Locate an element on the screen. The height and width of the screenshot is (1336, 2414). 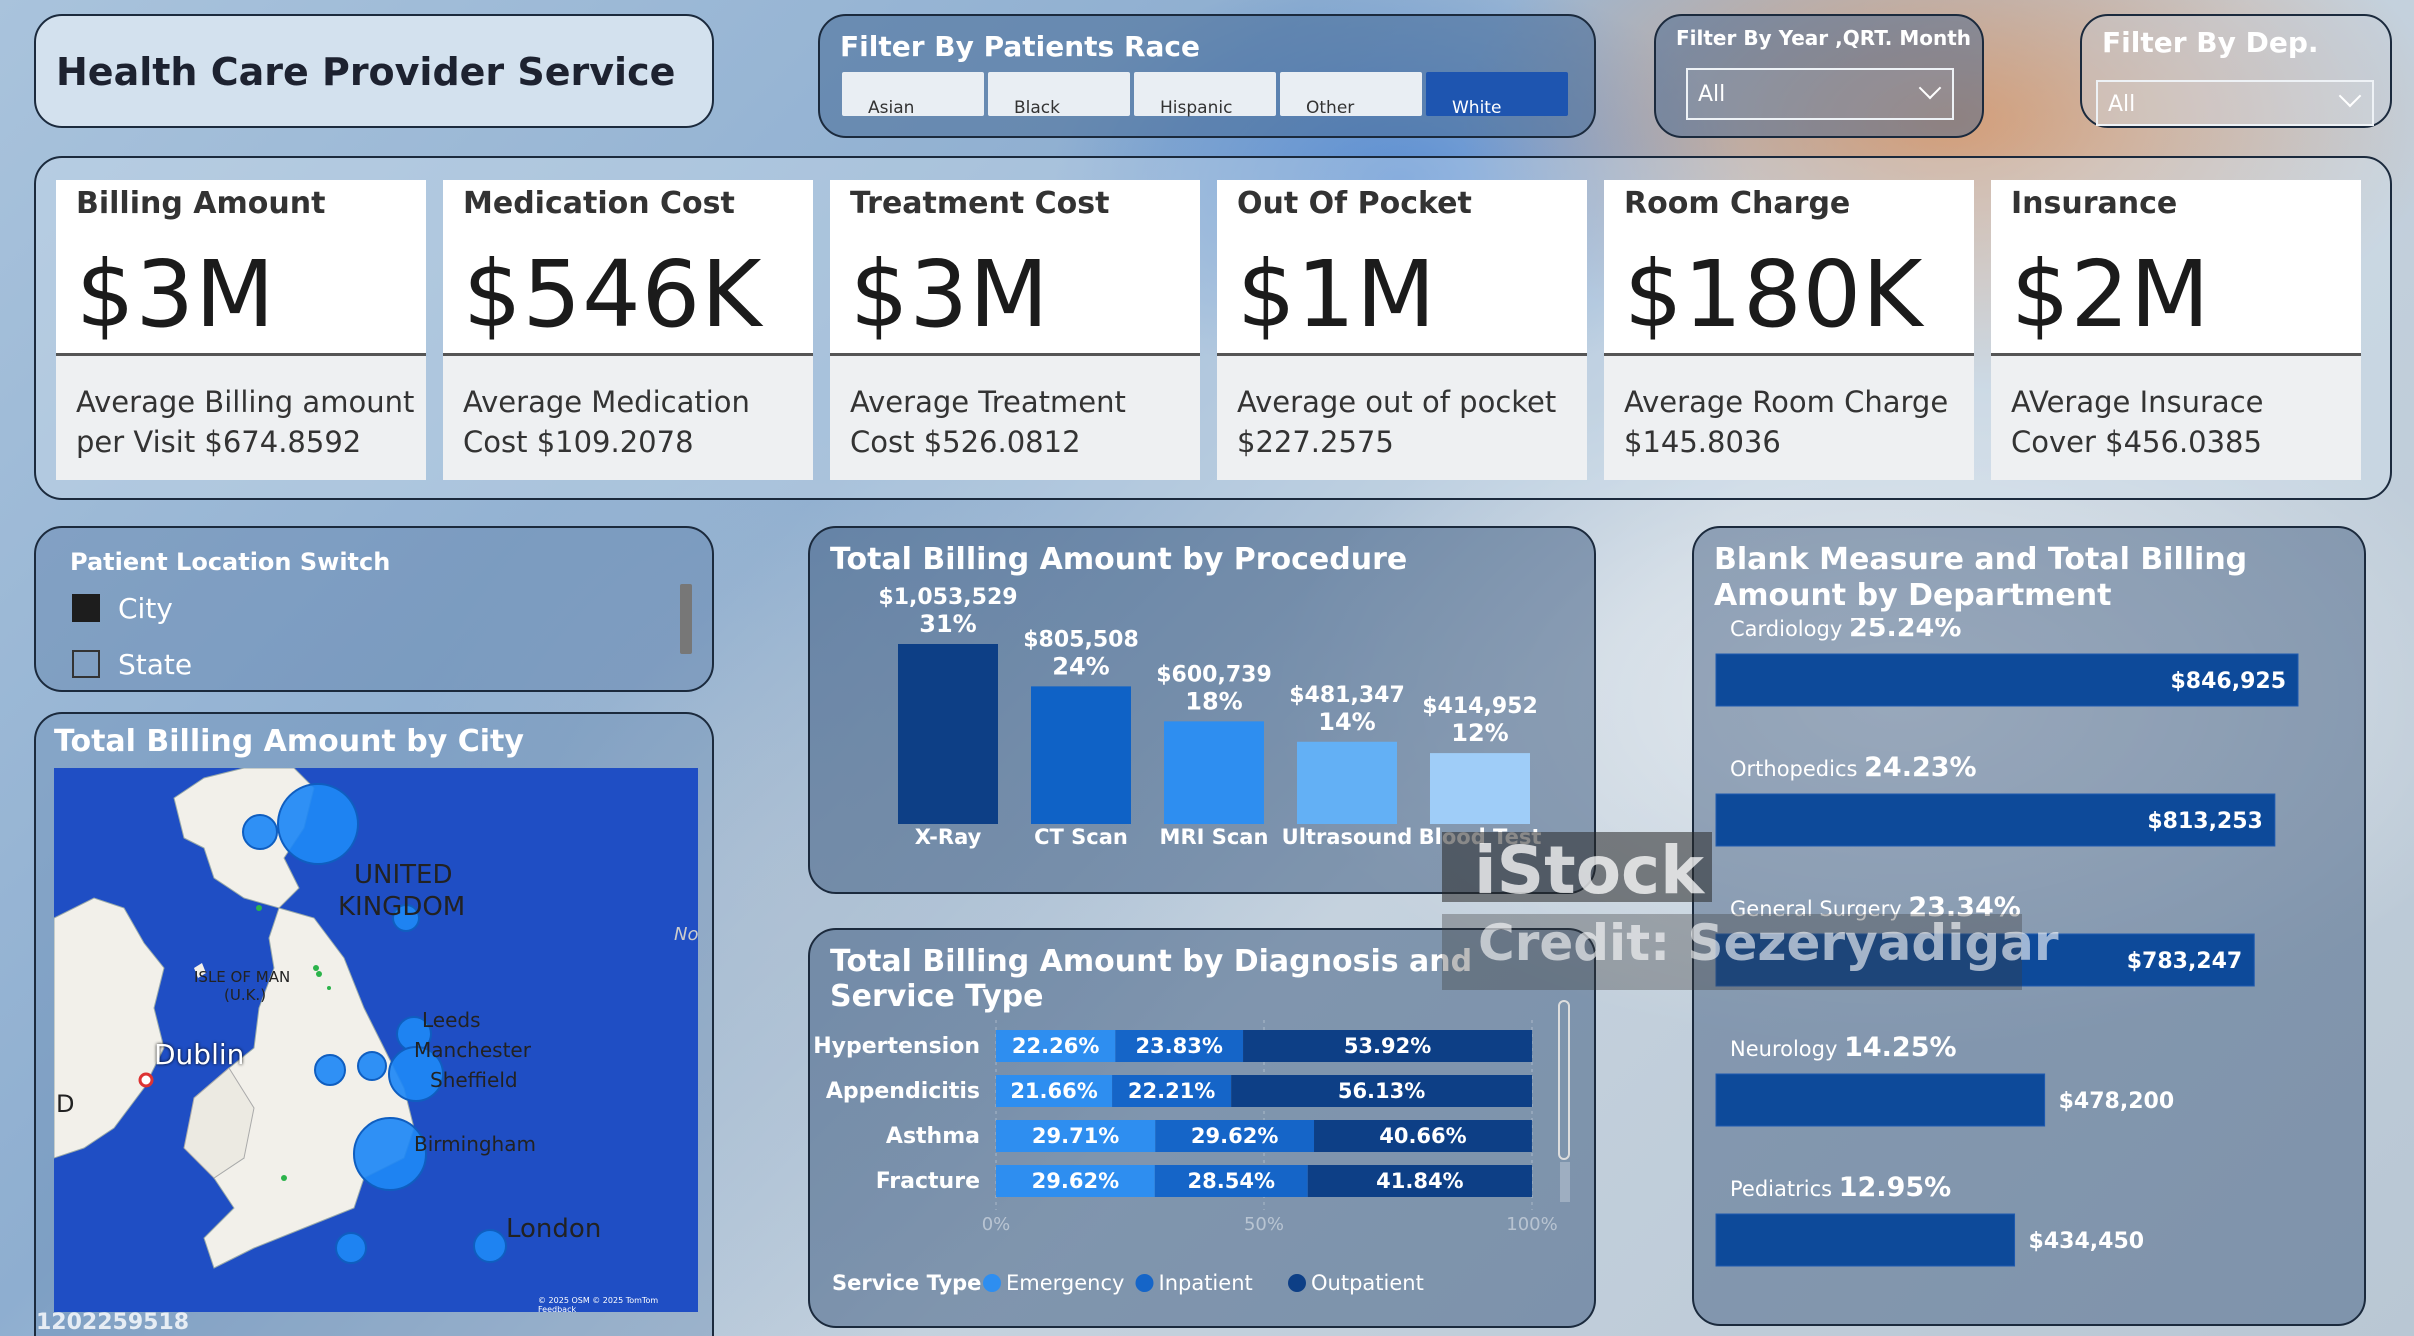
kpi-average: Average Treatment Cost $526.0812 is located at coordinates (1015, 418).